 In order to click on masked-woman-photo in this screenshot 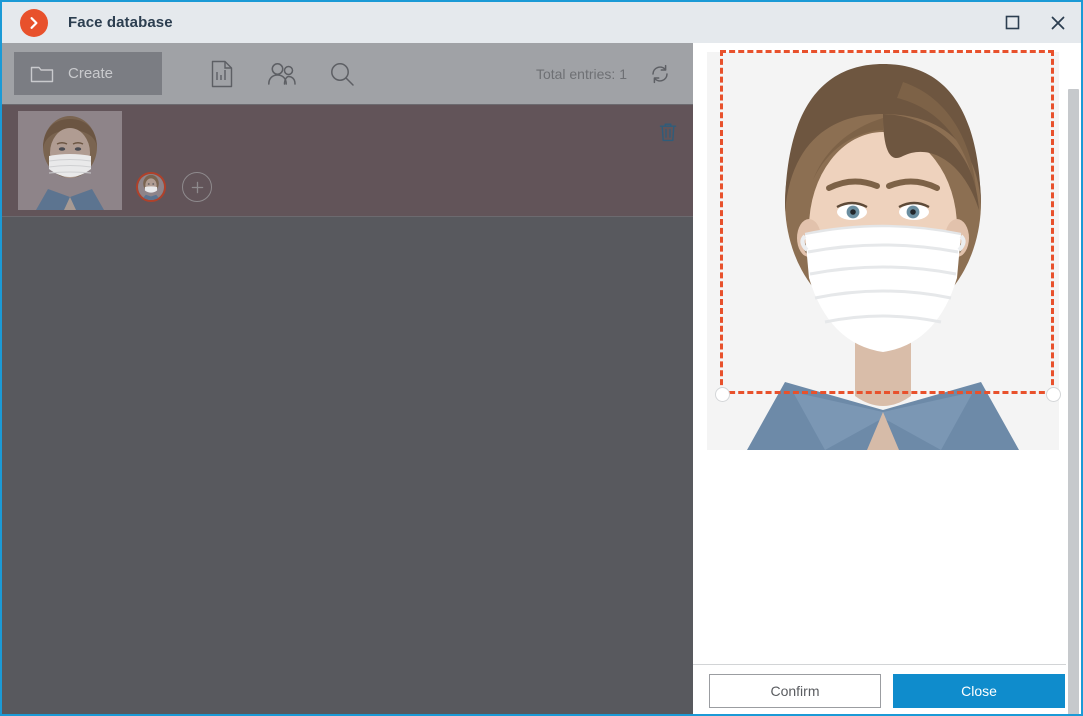, I will do `click(70, 160)`.